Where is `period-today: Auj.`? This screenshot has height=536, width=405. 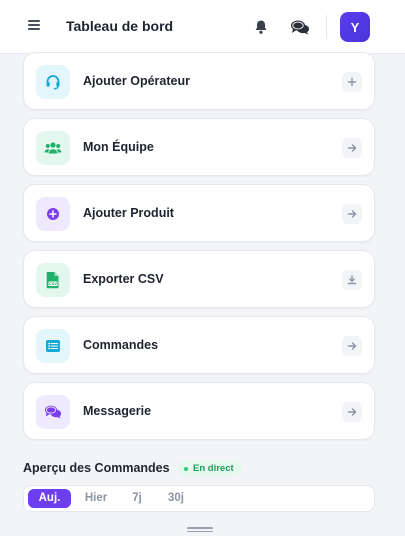
period-today: Auj. is located at coordinates (49, 498).